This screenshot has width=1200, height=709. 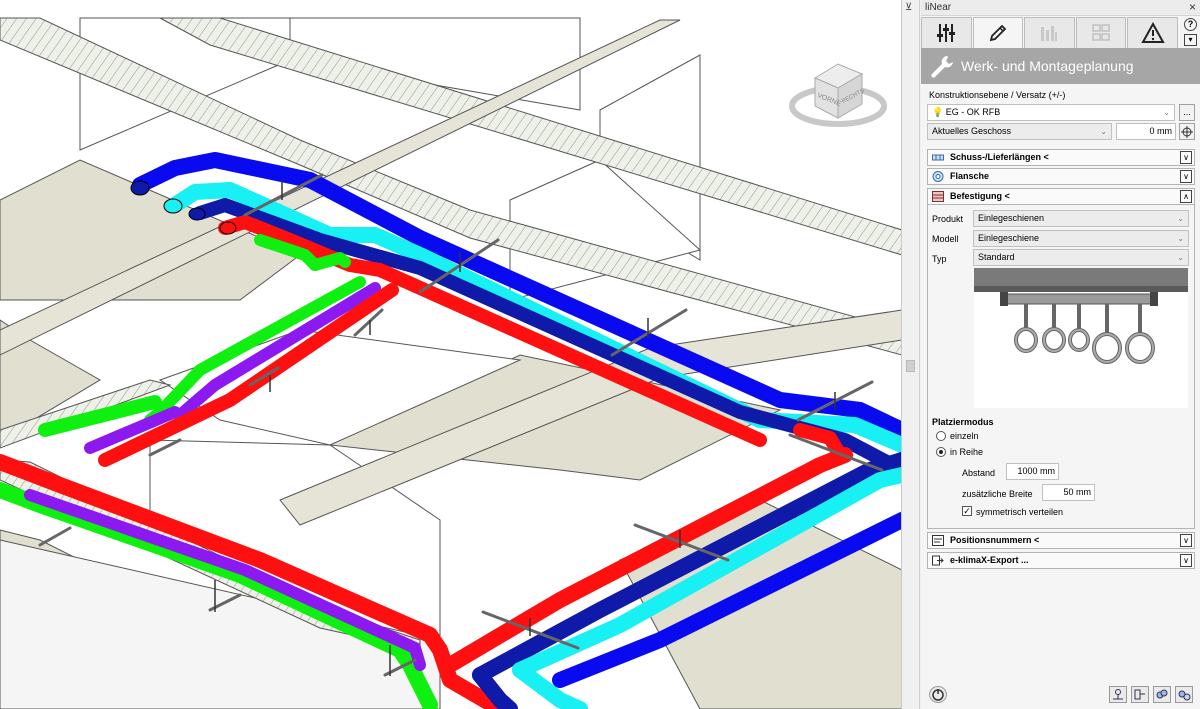 I want to click on chevron-up-icon: ∧, so click(x=1186, y=196).